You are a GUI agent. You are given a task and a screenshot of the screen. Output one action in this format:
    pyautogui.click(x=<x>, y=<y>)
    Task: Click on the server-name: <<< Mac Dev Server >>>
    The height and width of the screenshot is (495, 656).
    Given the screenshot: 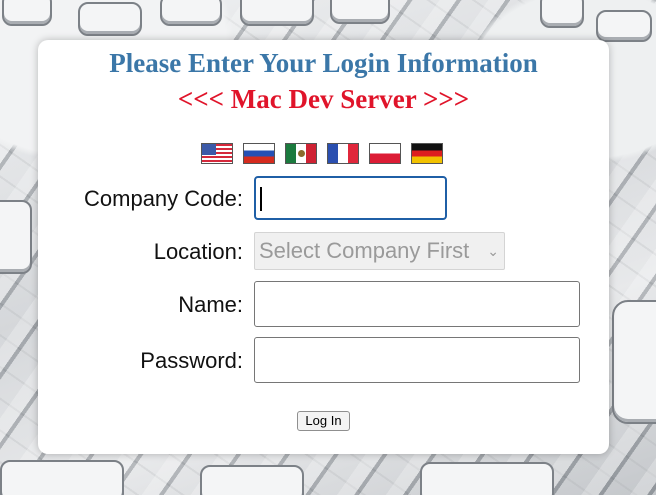 What is the action you would take?
    pyautogui.click(x=323, y=99)
    